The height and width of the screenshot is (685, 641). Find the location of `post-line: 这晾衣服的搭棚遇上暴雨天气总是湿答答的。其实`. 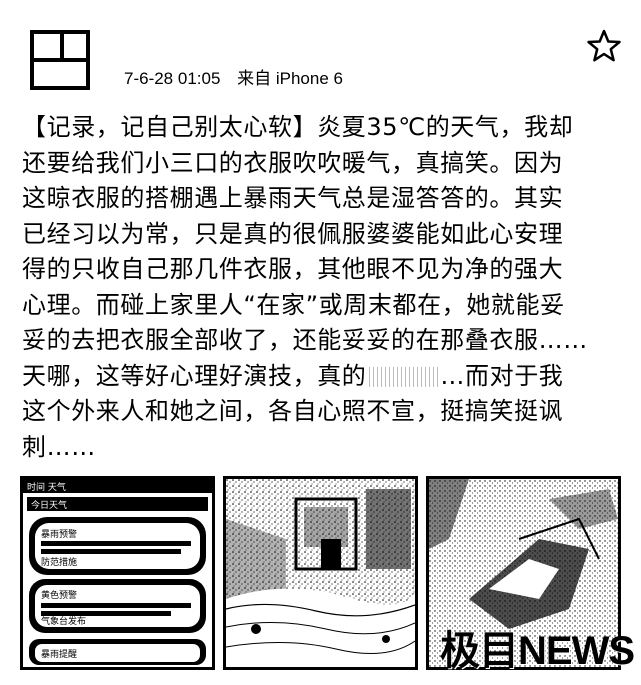

post-line: 这晾衣服的搭棚遇上暴雨天气总是湿答答的。其实 is located at coordinates (293, 198).